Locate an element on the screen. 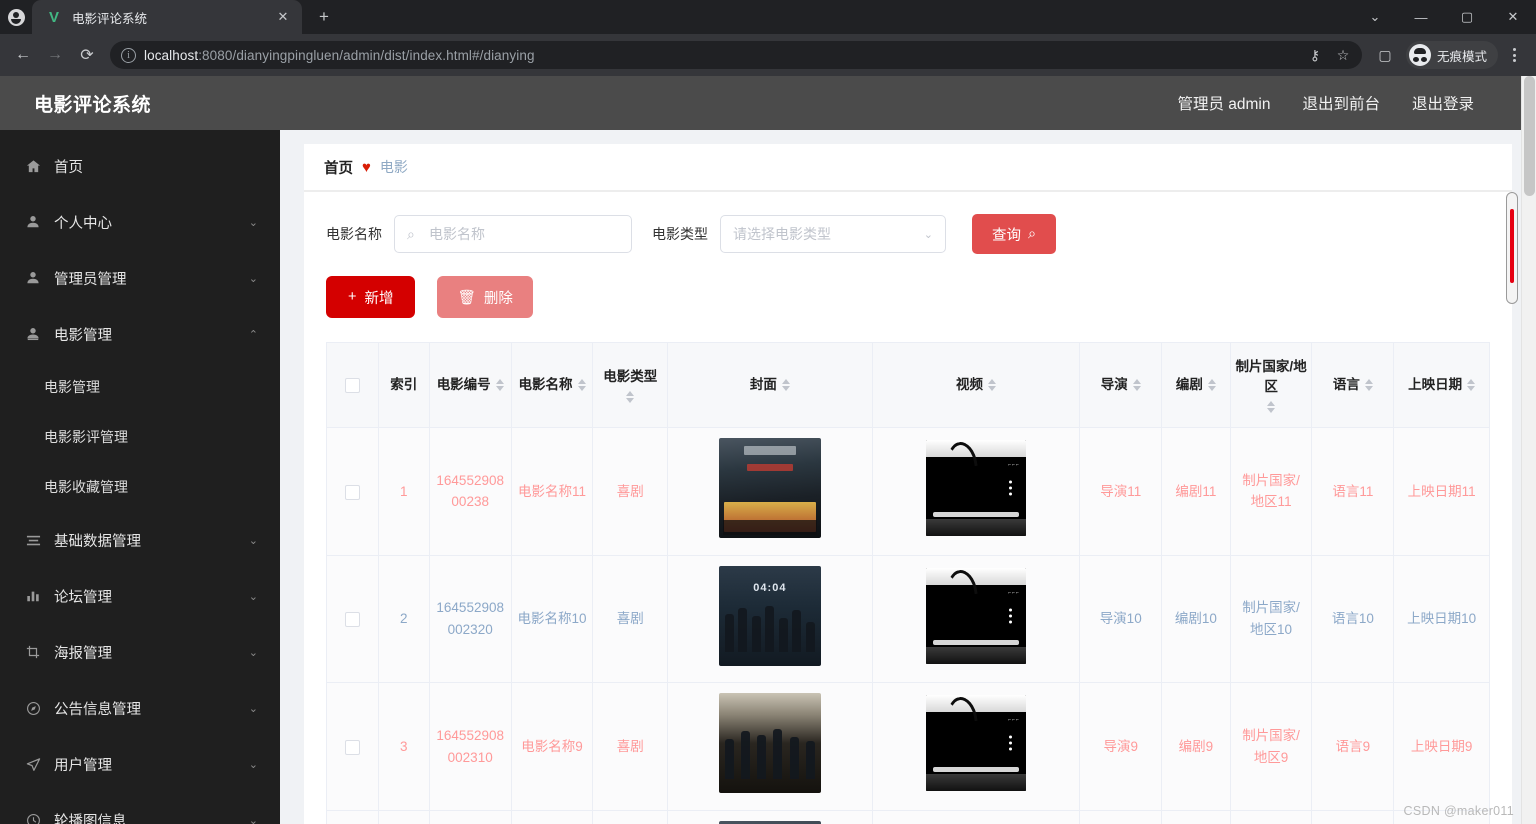 The width and height of the screenshot is (1536, 824). close-window-button: ✕ is located at coordinates (1513, 17).